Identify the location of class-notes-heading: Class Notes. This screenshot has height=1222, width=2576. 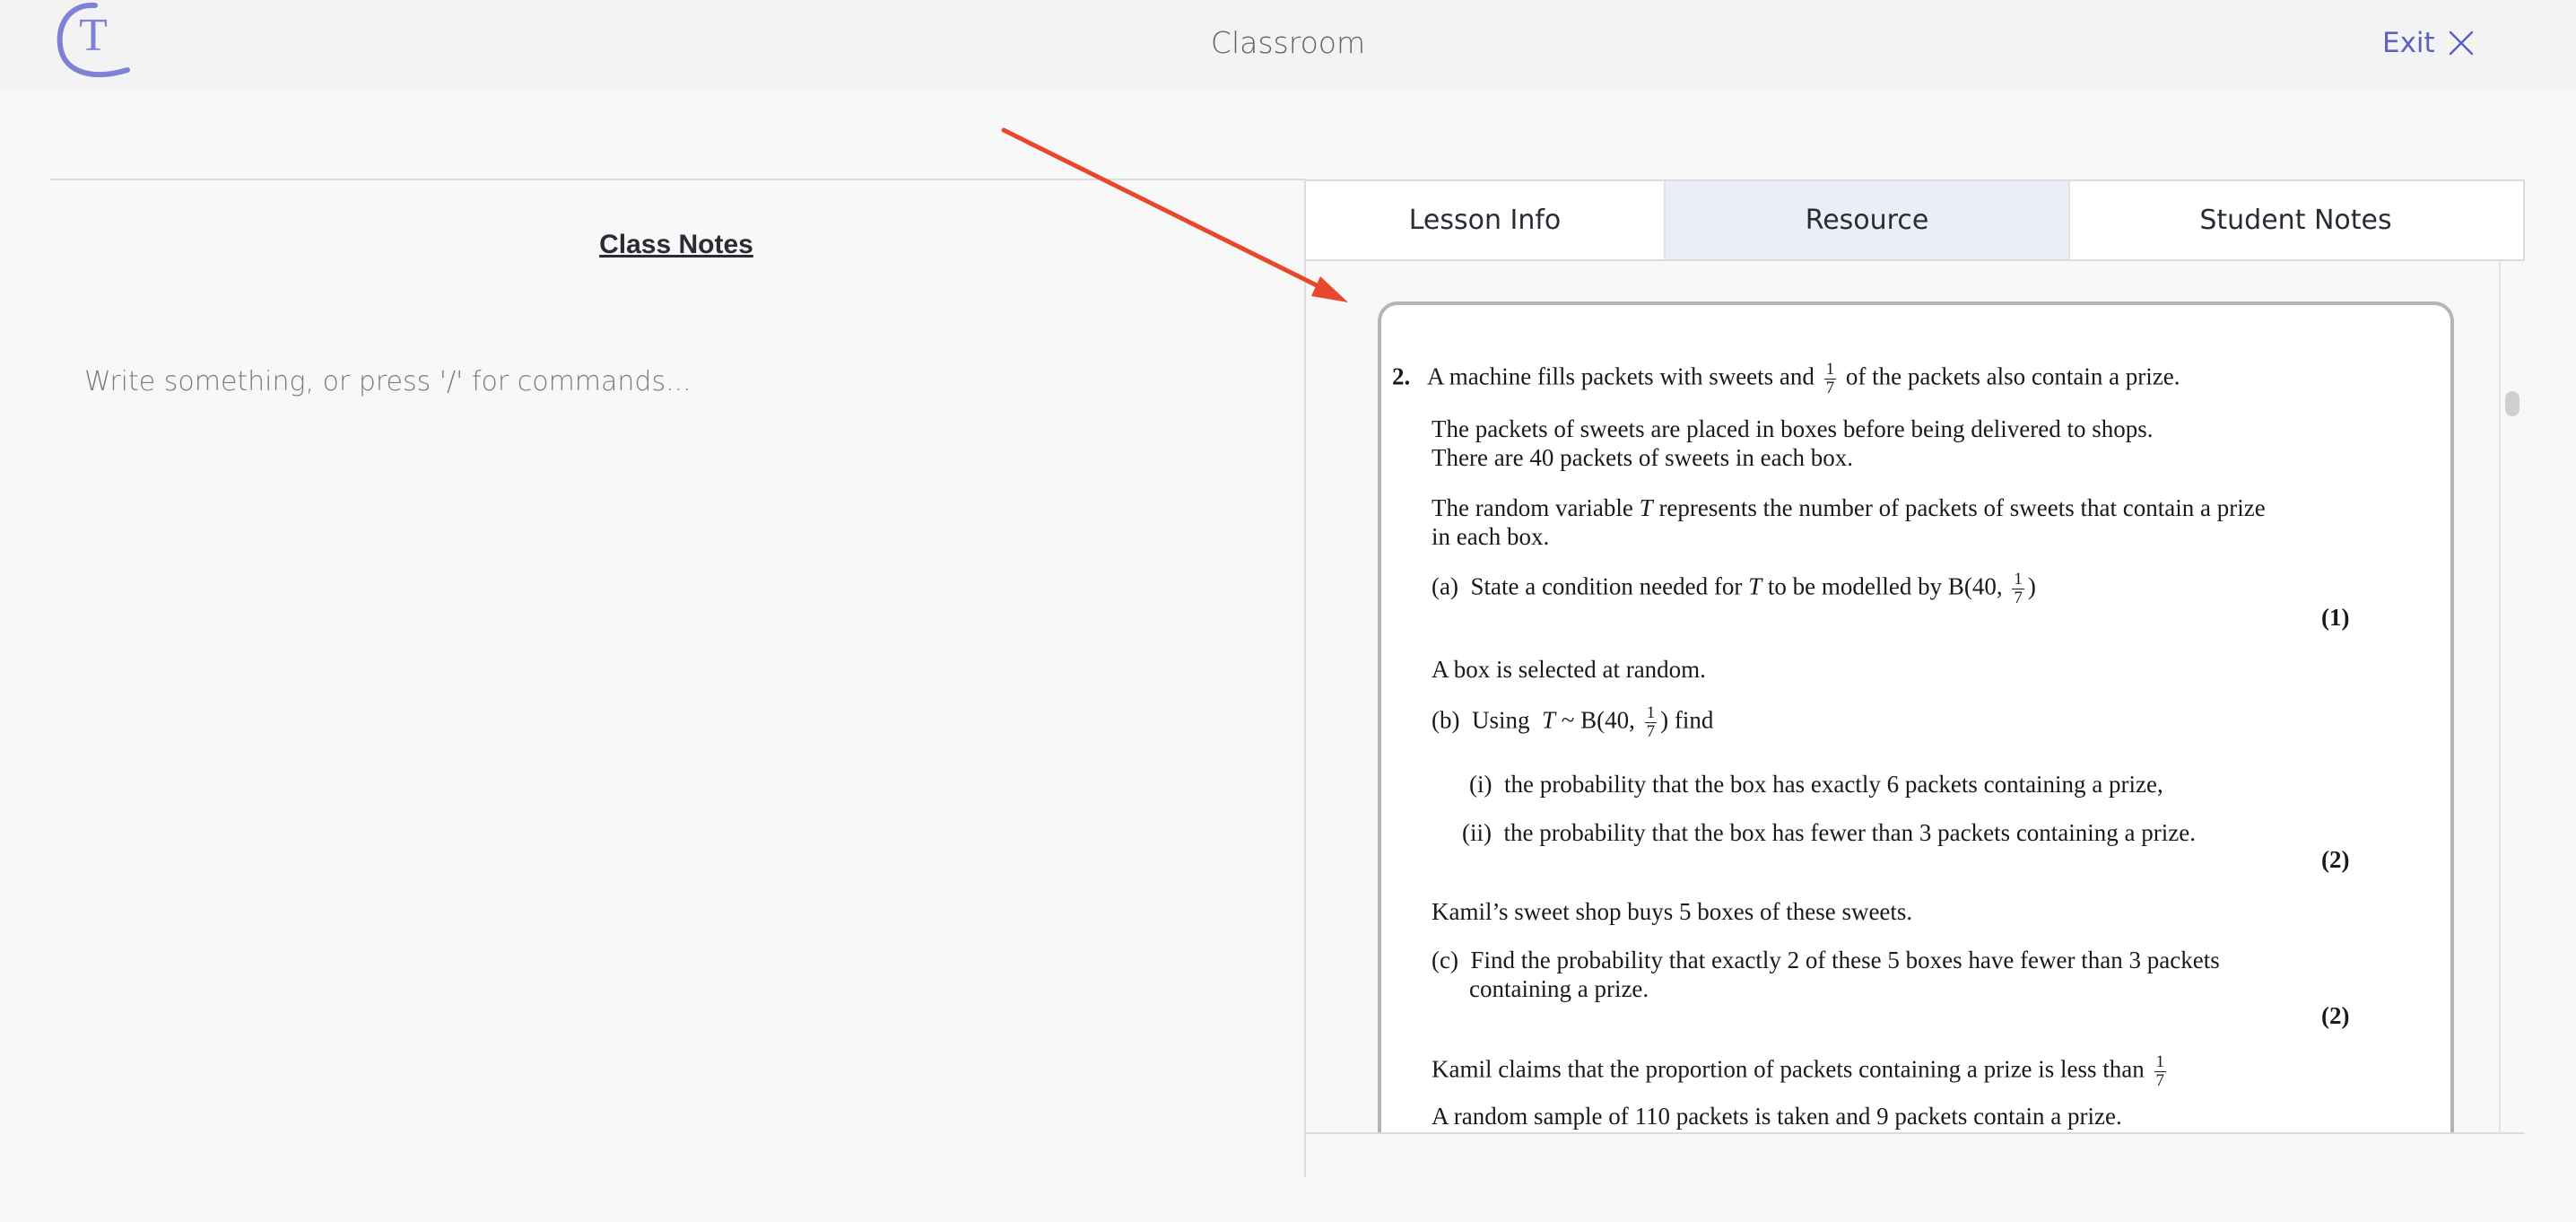
(676, 244).